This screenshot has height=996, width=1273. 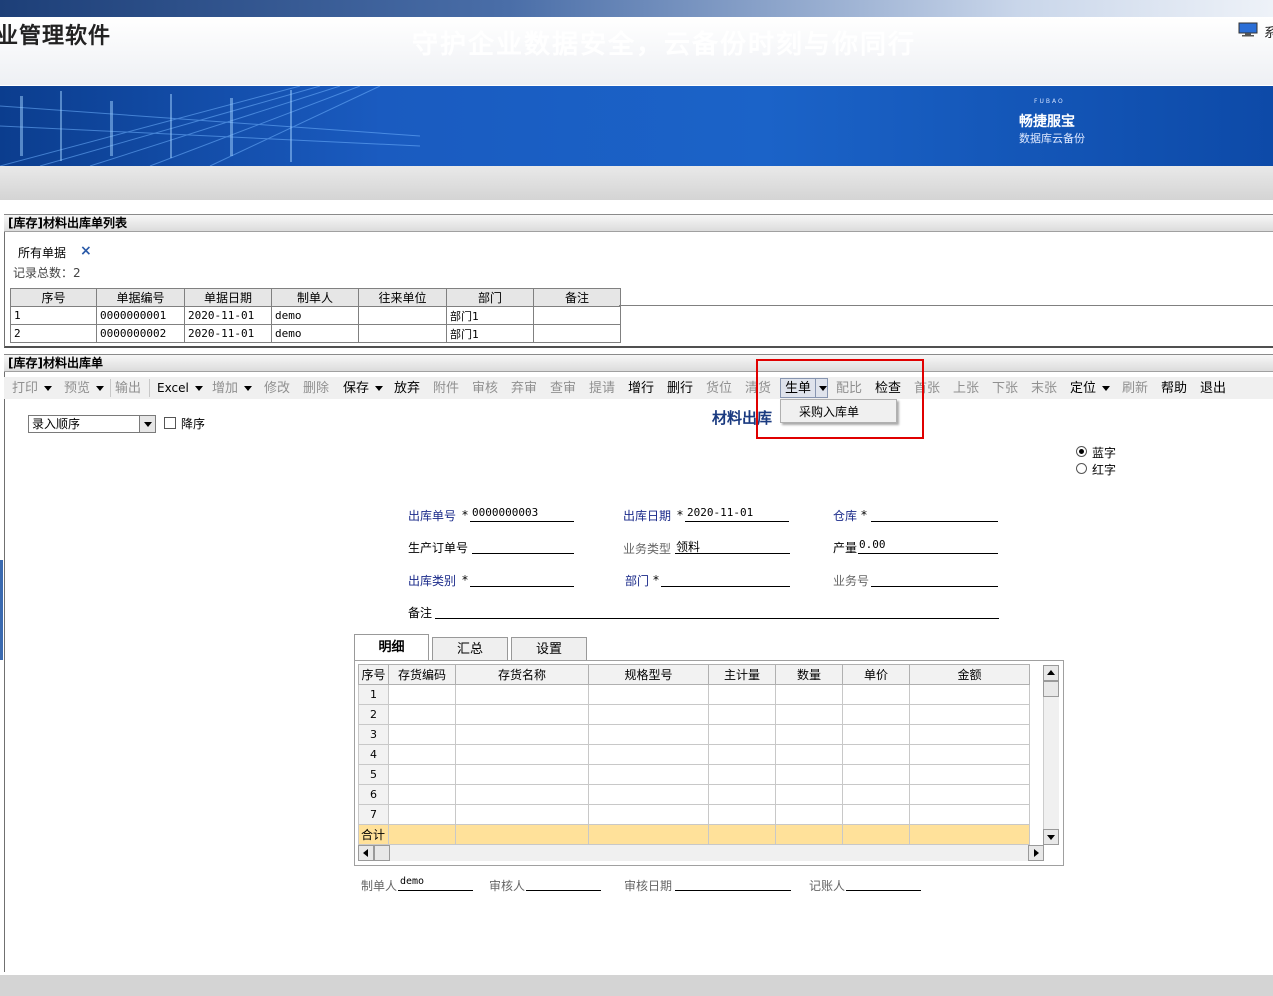 What do you see at coordinates (523, 553) in the screenshot?
I see `prod-order-field` at bounding box center [523, 553].